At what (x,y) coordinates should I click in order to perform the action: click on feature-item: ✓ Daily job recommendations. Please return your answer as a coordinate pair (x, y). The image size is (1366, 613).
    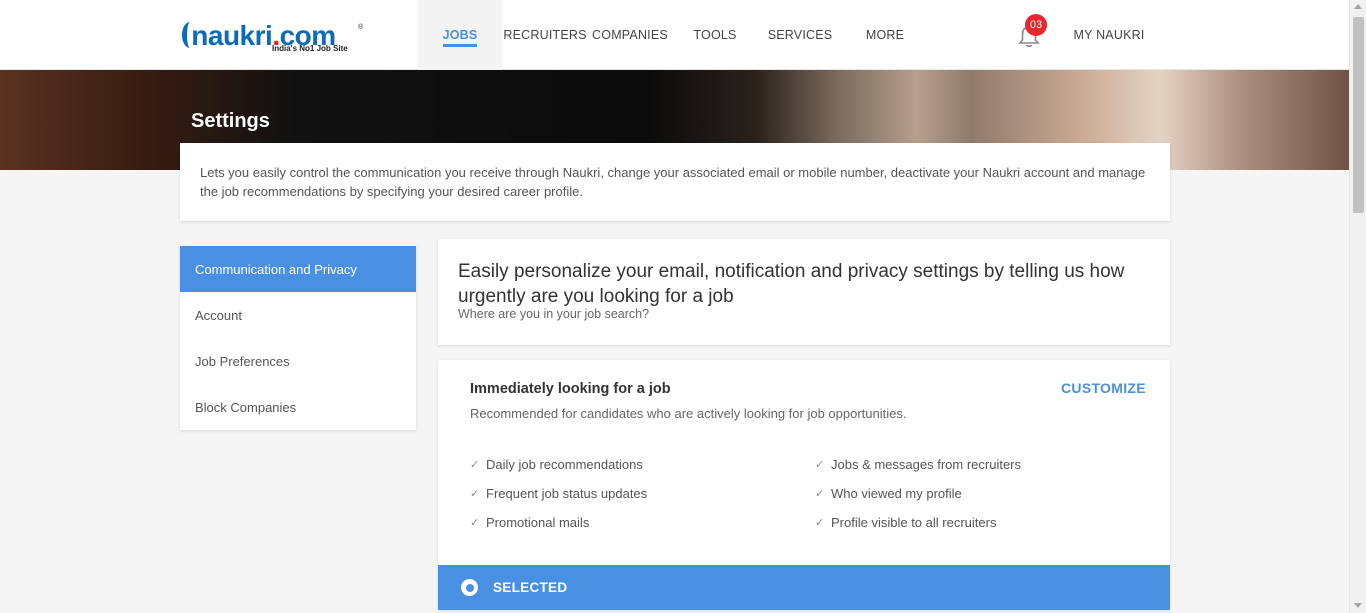
    Looking at the image, I should click on (556, 464).